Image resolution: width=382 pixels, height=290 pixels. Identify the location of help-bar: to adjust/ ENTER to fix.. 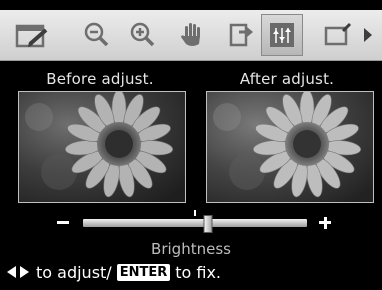
(113, 272).